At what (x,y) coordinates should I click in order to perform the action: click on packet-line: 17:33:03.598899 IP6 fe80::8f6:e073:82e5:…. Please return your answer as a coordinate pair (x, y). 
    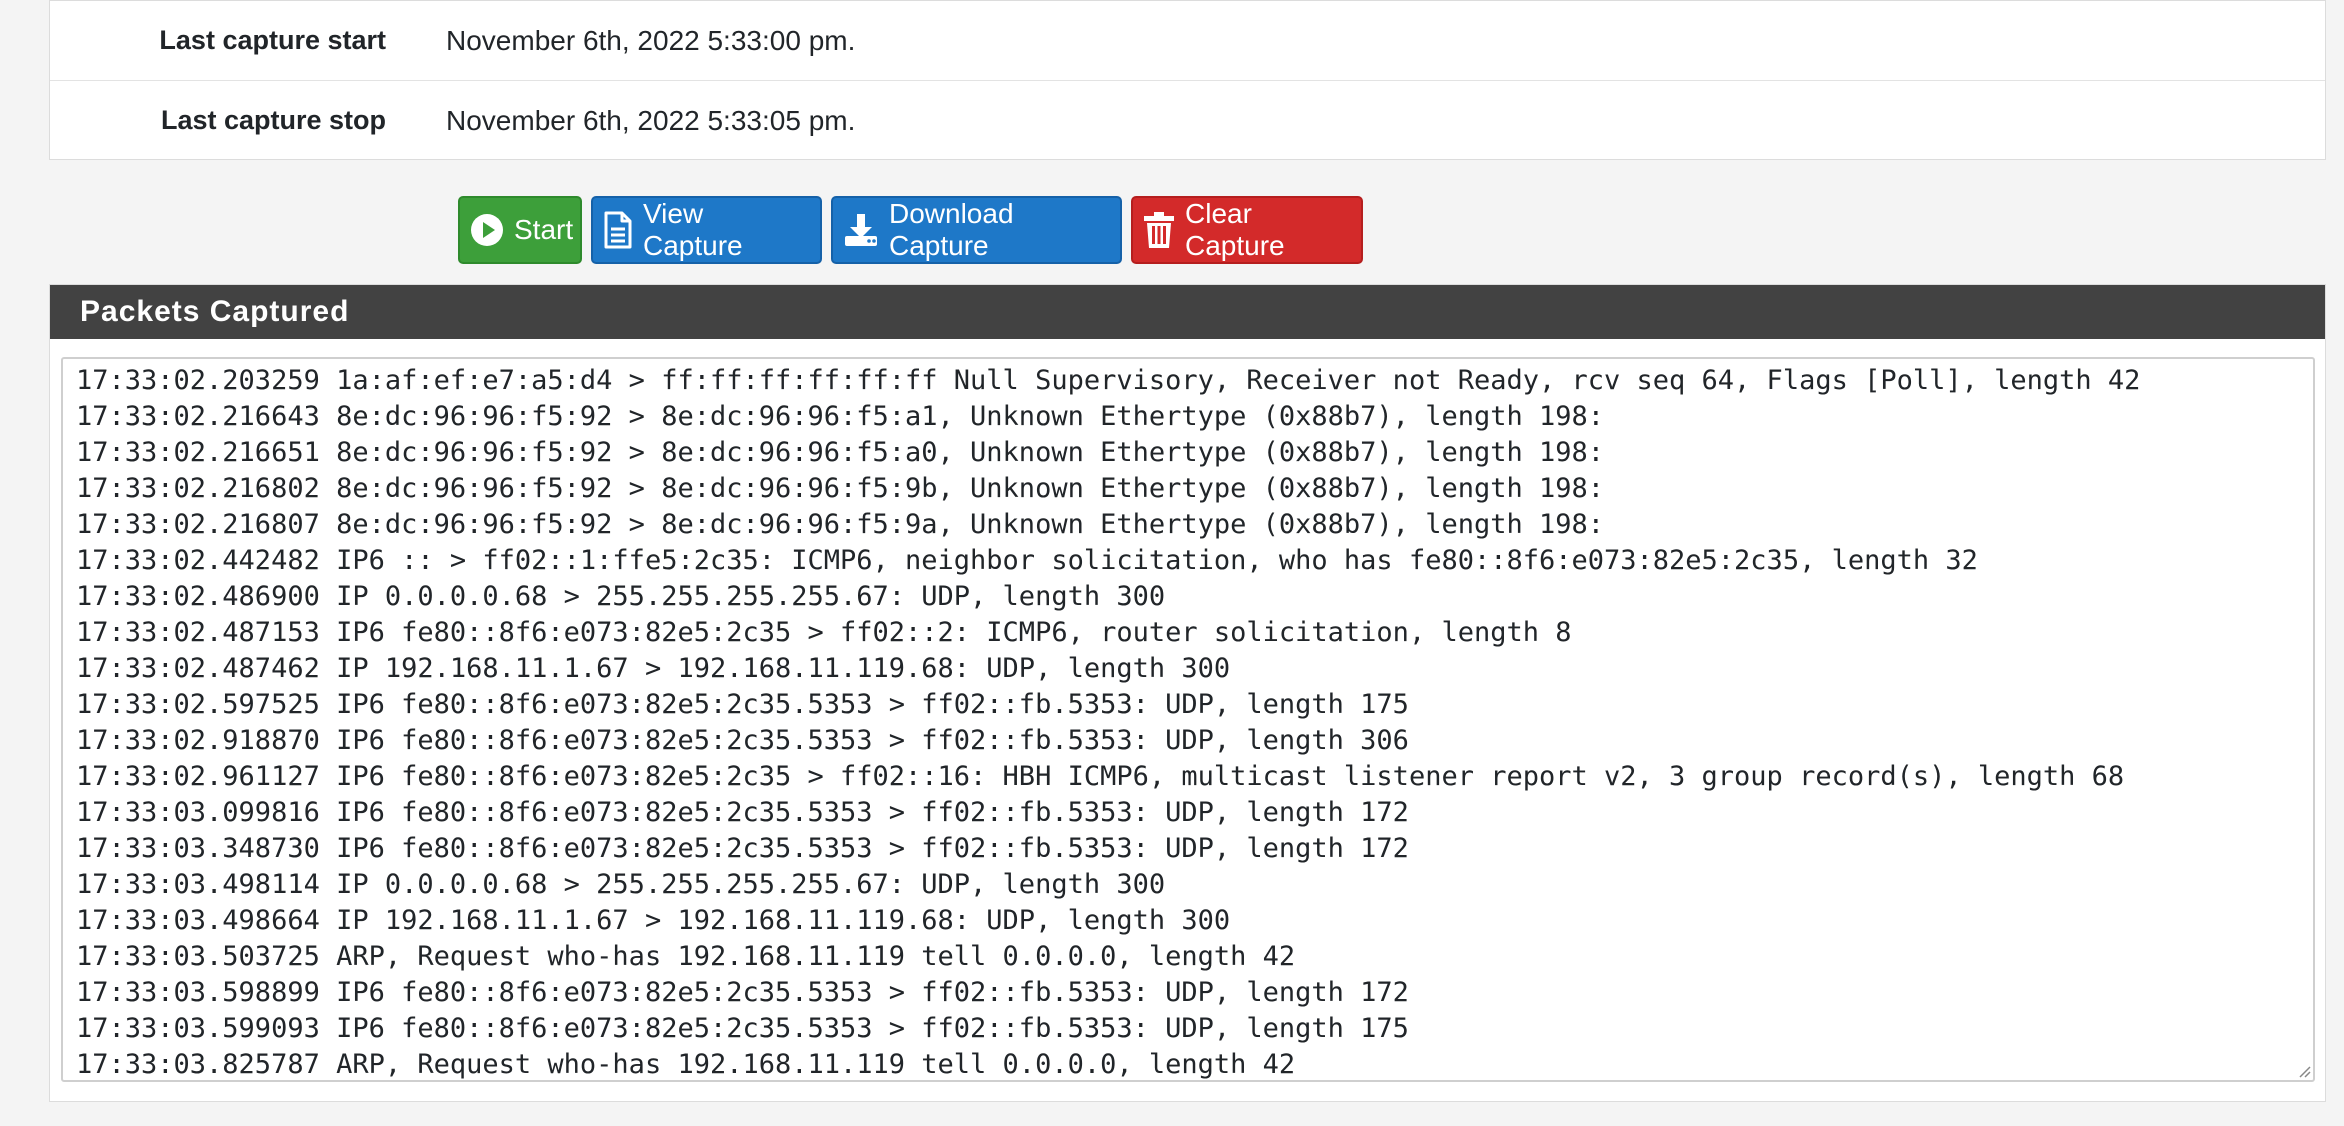
    Looking at the image, I should click on (742, 992).